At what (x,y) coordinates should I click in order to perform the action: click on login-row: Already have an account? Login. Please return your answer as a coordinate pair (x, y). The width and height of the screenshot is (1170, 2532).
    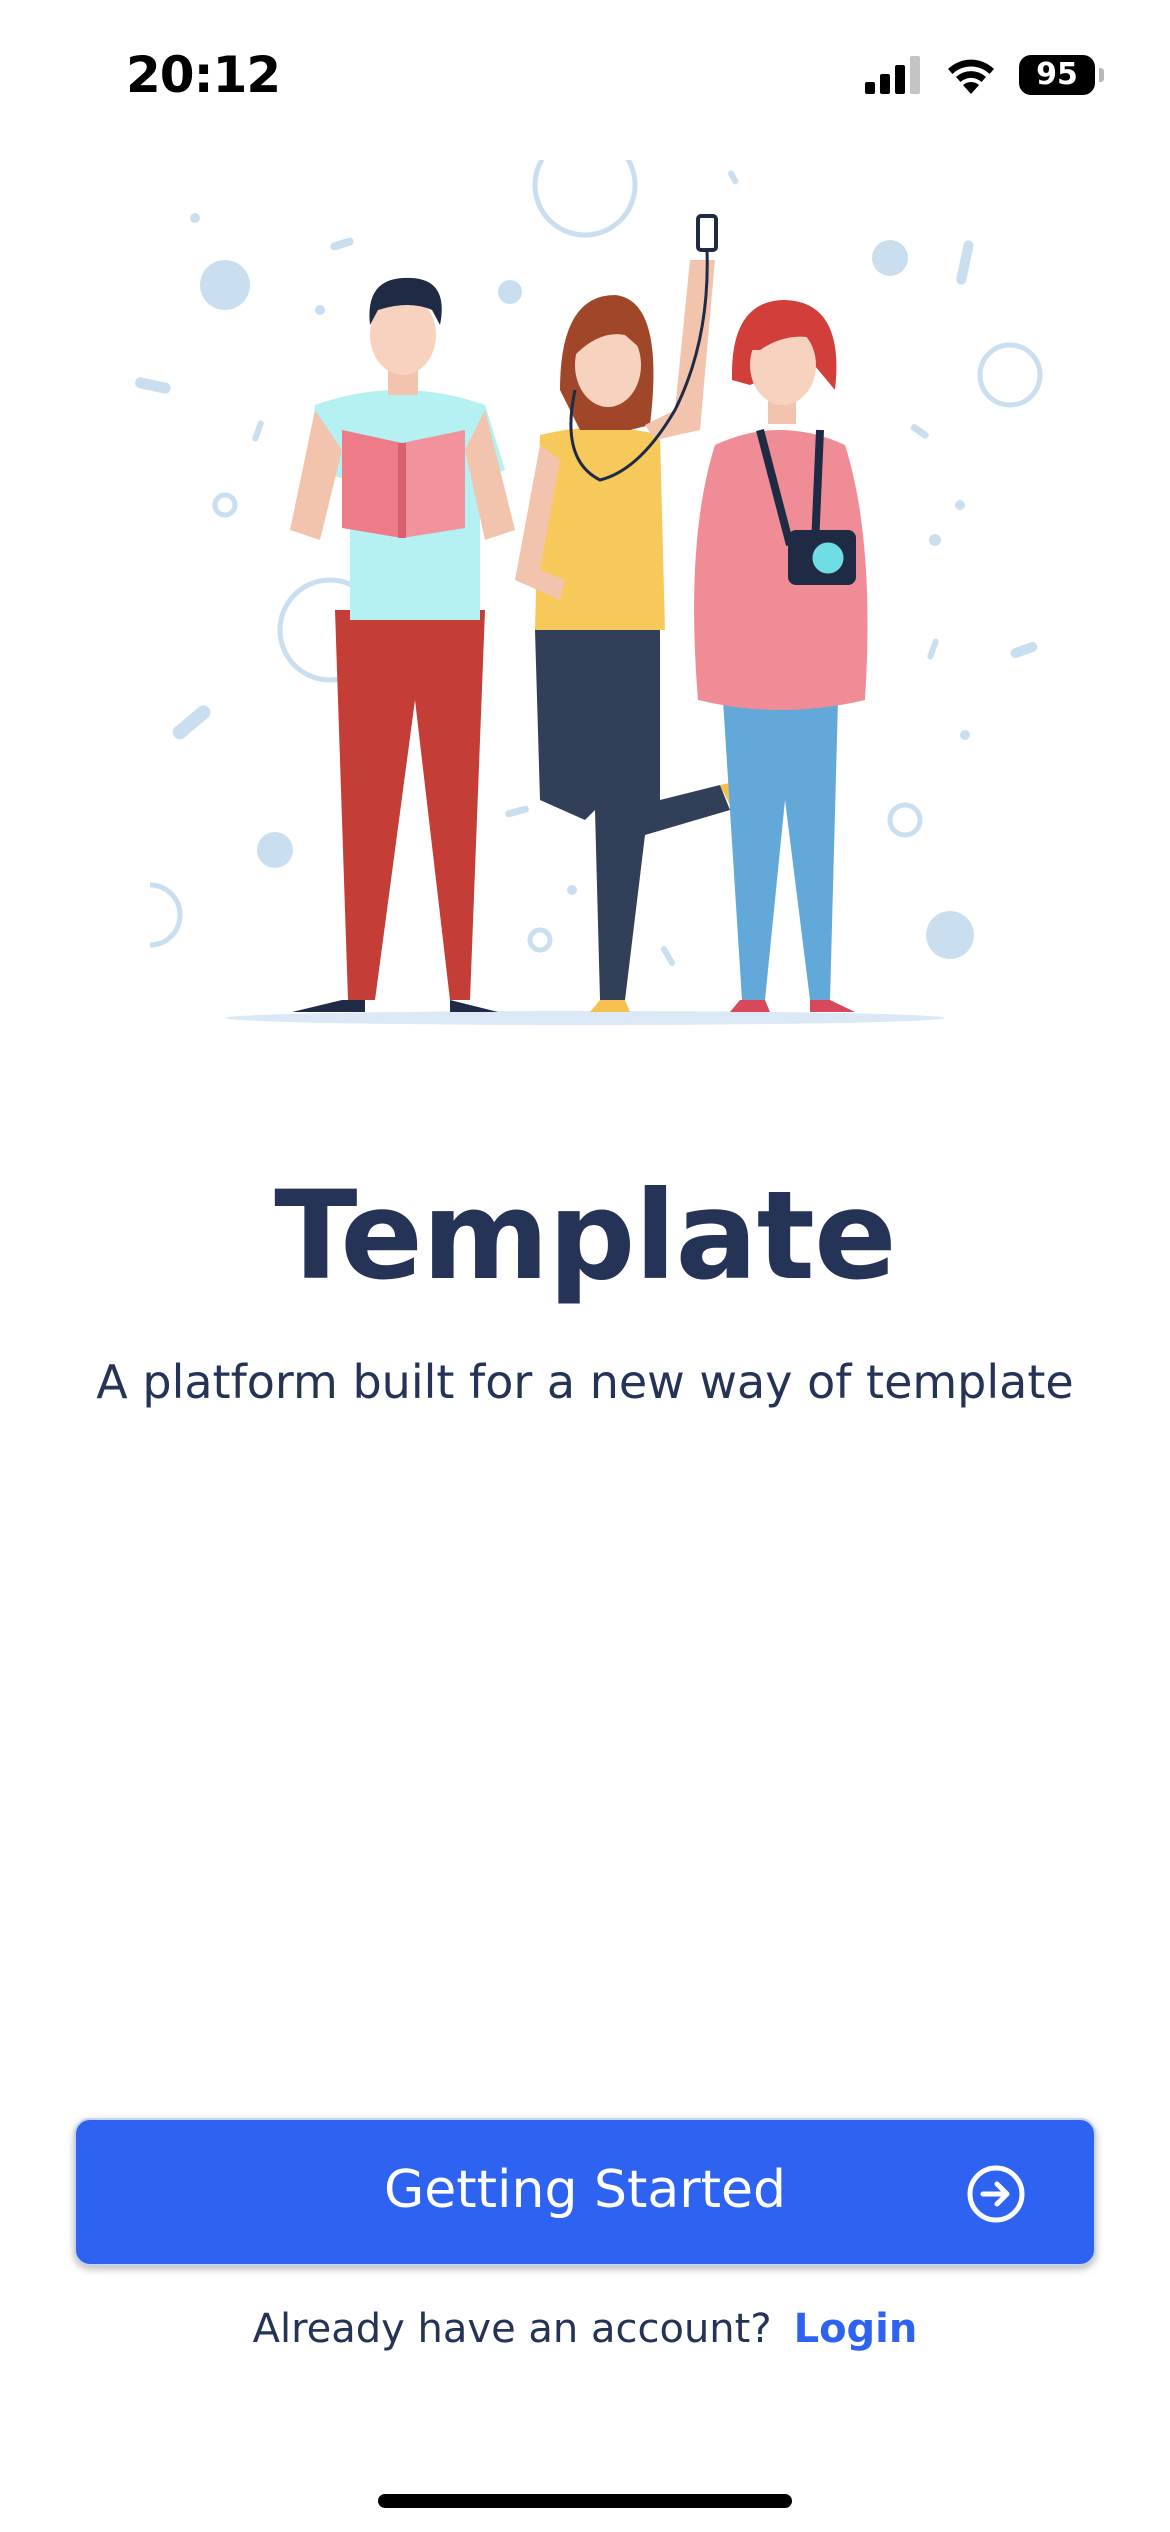
    Looking at the image, I should click on (585, 2329).